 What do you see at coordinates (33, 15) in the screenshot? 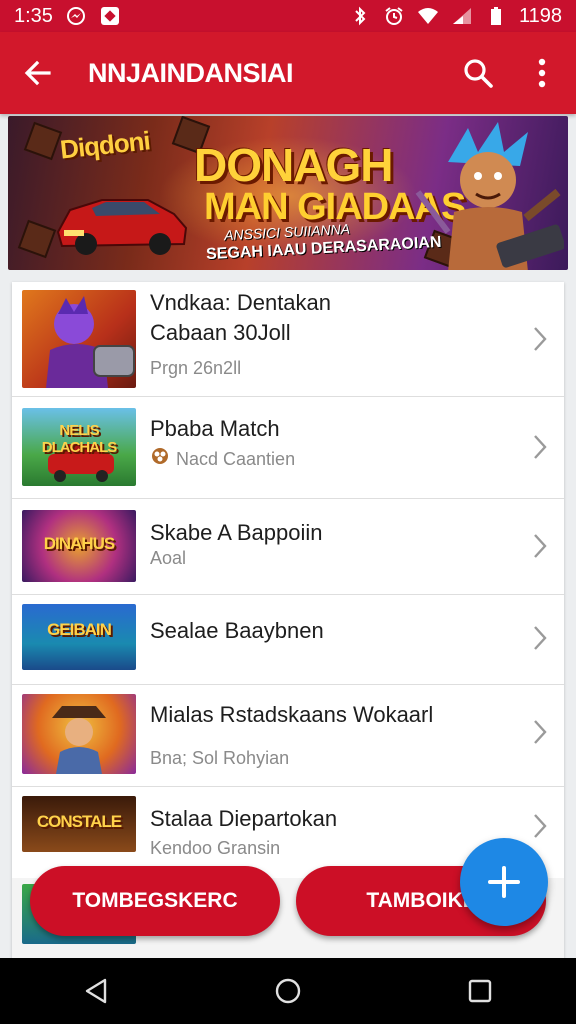
I see `status-time: 1:35` at bounding box center [33, 15].